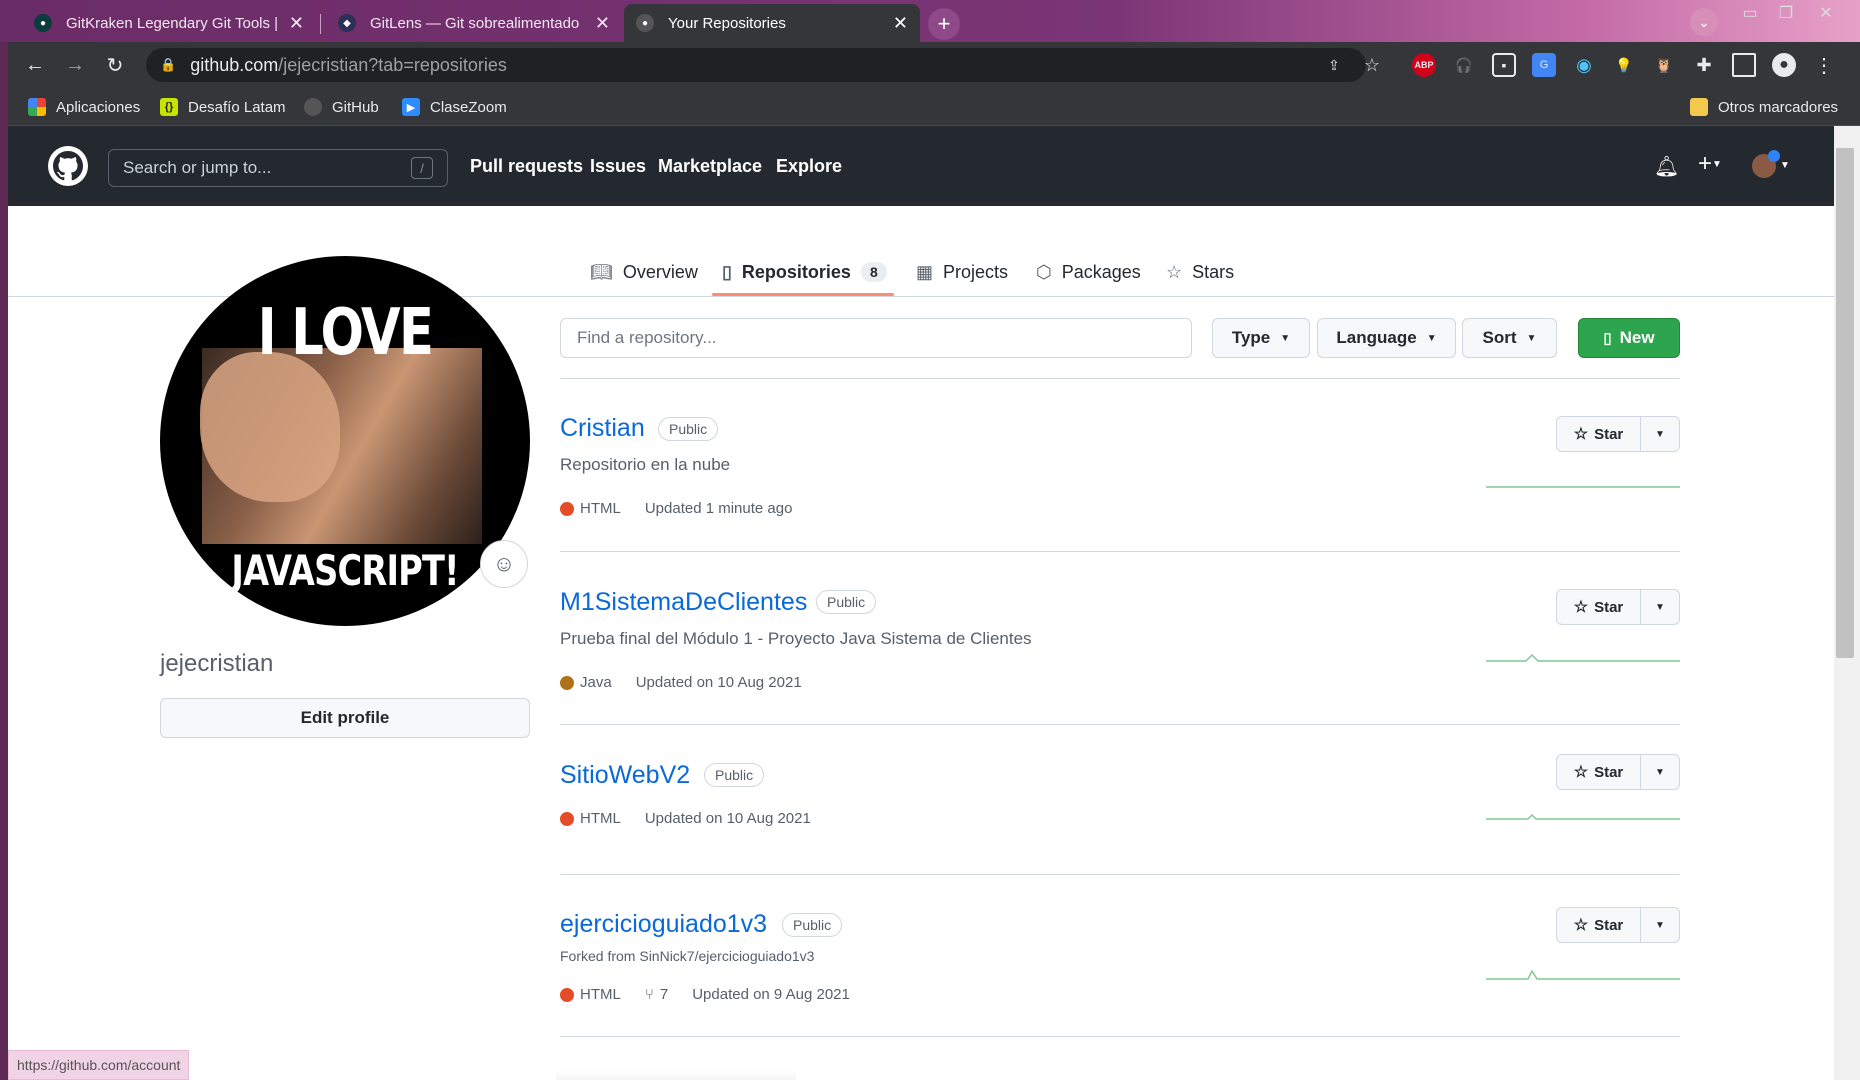  I want to click on new-tab-button: +, so click(944, 24).